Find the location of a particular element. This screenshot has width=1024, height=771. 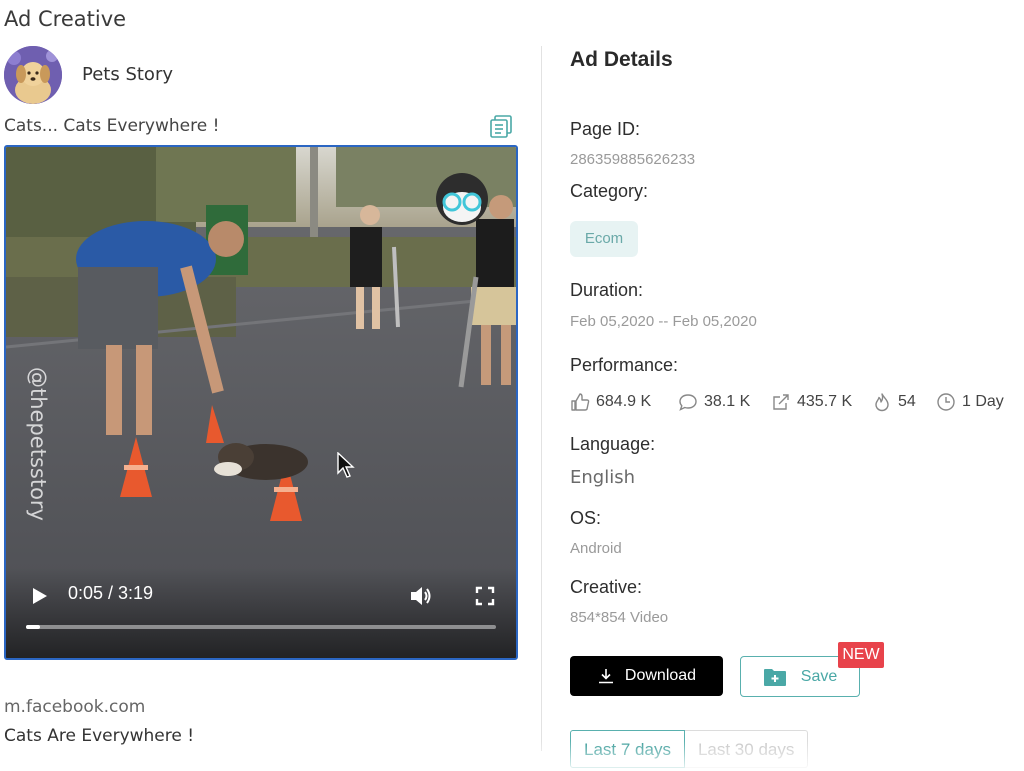

volume-button is located at coordinates (421, 596).